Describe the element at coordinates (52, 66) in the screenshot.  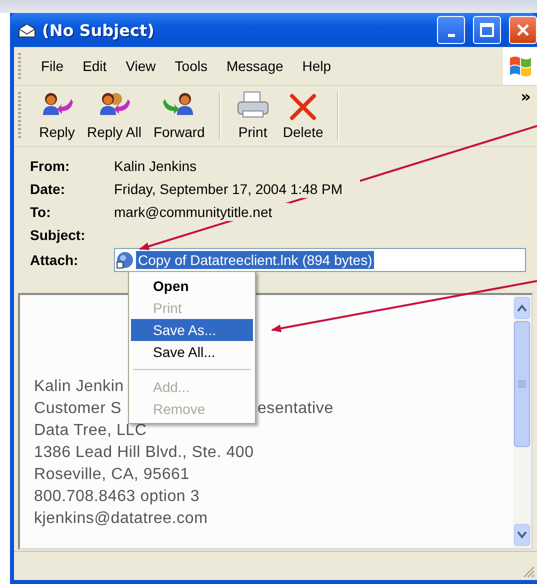
I see `menu-item: File` at that location.